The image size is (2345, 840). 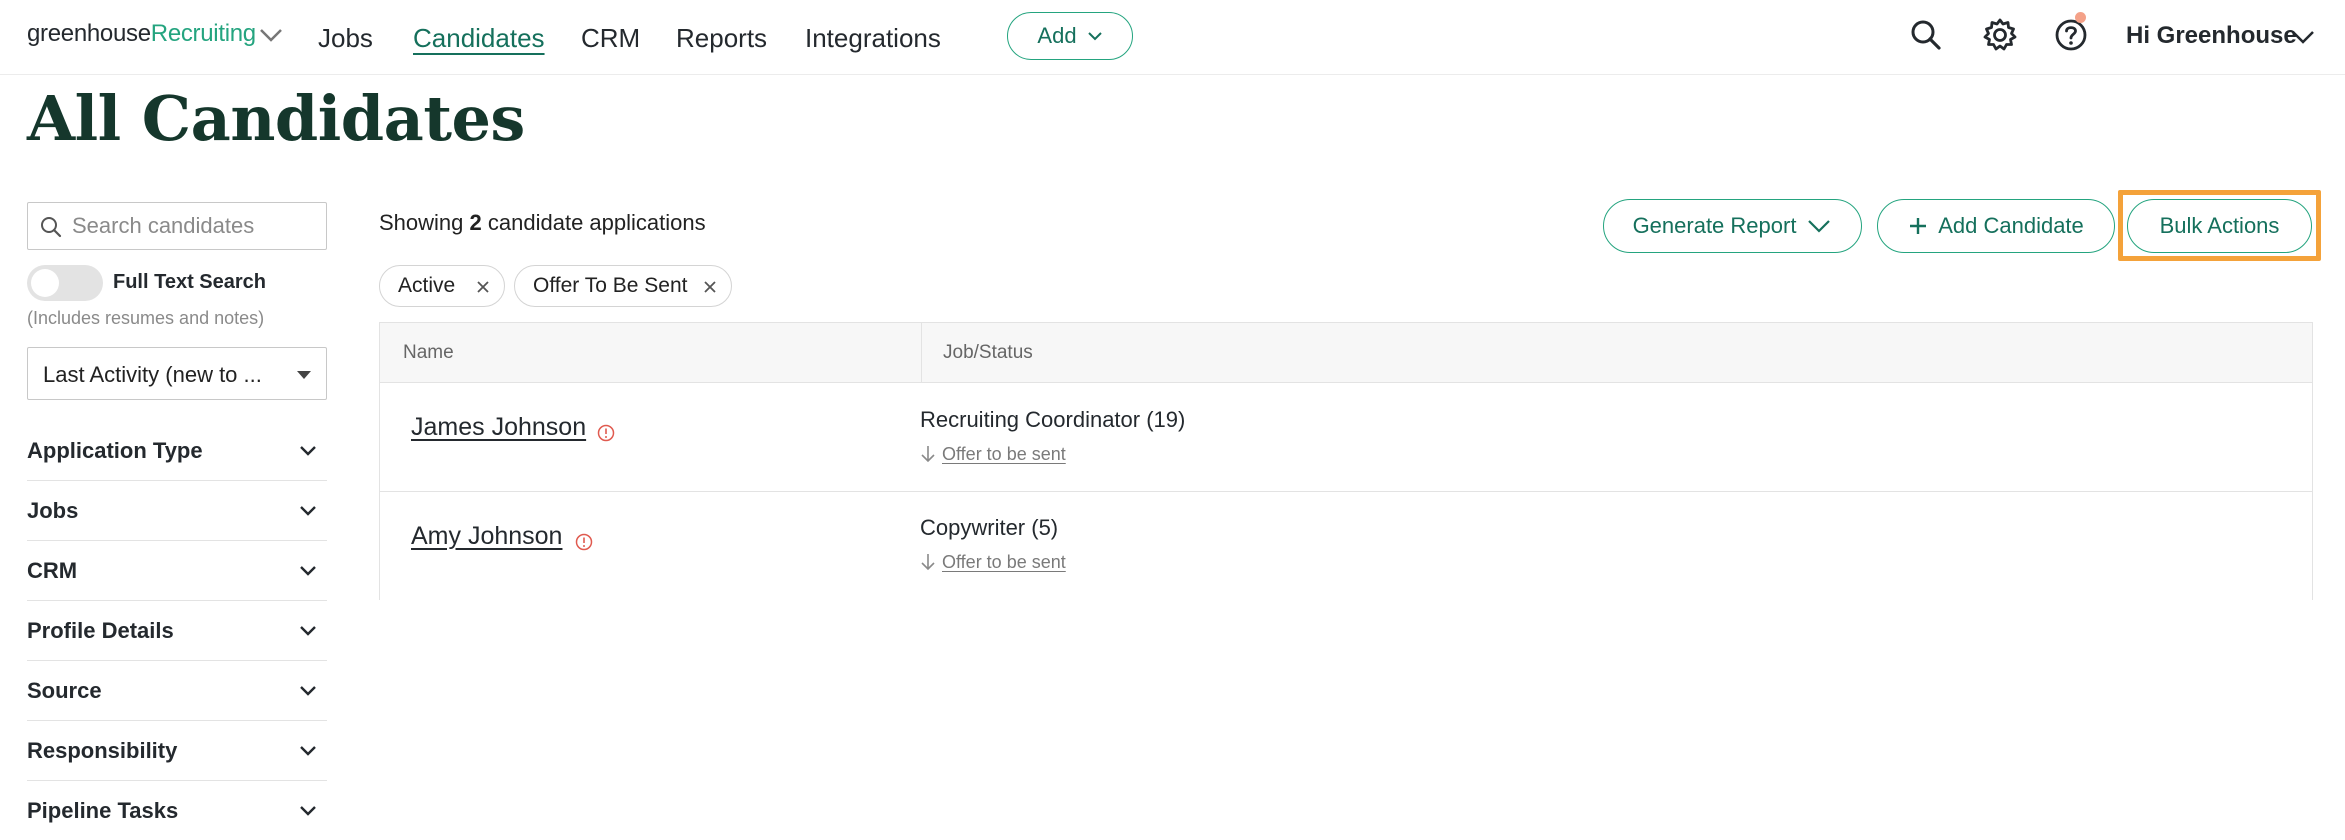 I want to click on filter-pipeline-tasks: Pipeline Tasks, so click(x=177, y=810).